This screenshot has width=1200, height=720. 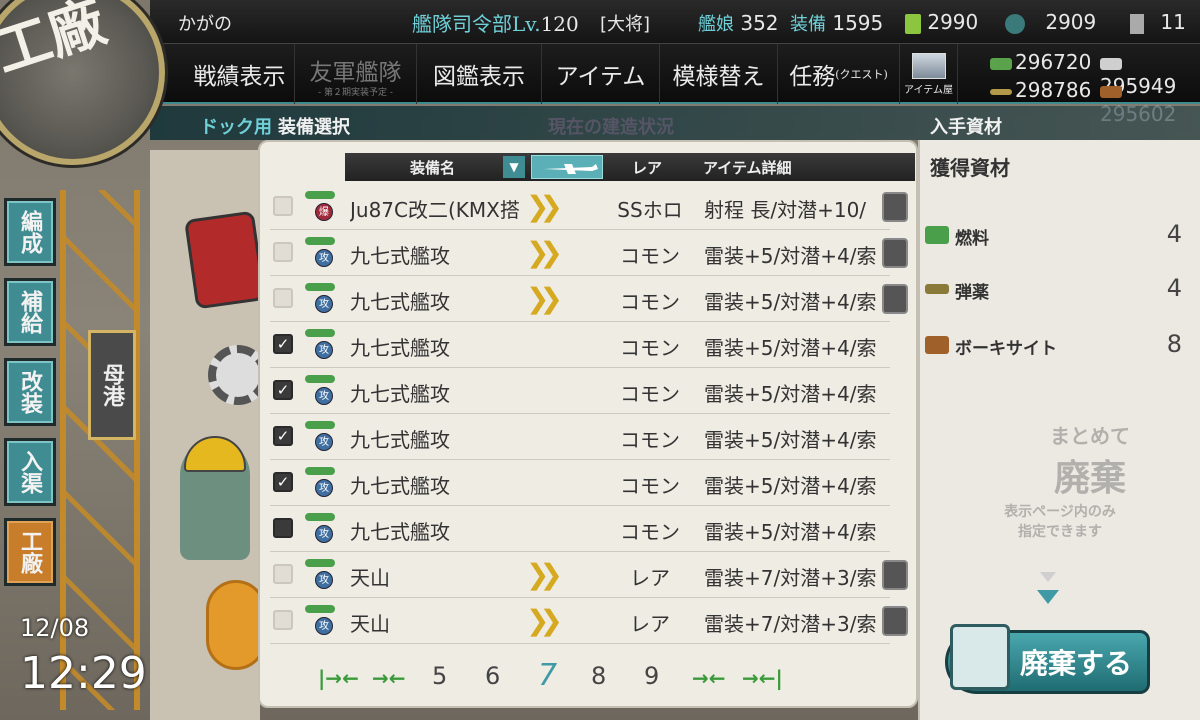 What do you see at coordinates (709, 678) in the screenshot?
I see `next-page-icon: →←` at bounding box center [709, 678].